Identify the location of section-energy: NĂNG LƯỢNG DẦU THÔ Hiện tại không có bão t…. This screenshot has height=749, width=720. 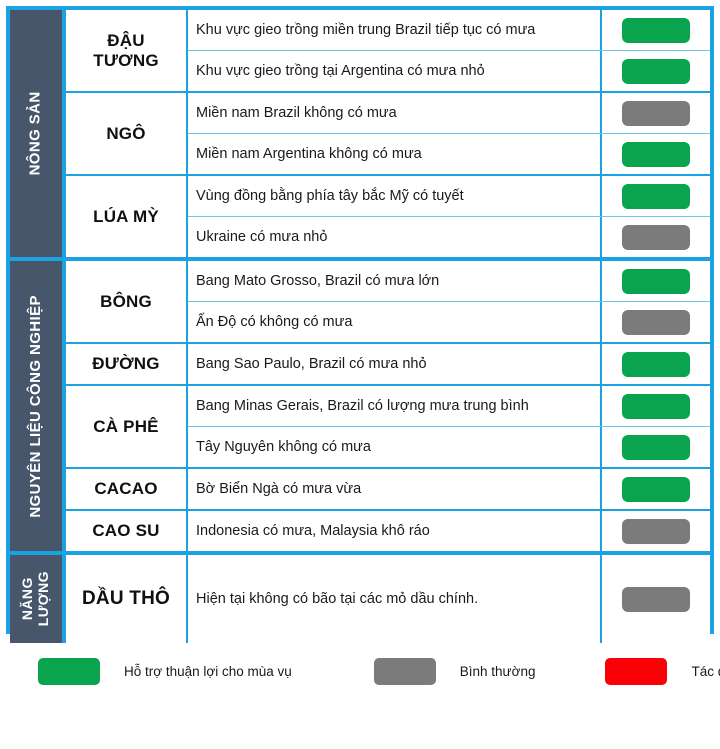
(360, 599).